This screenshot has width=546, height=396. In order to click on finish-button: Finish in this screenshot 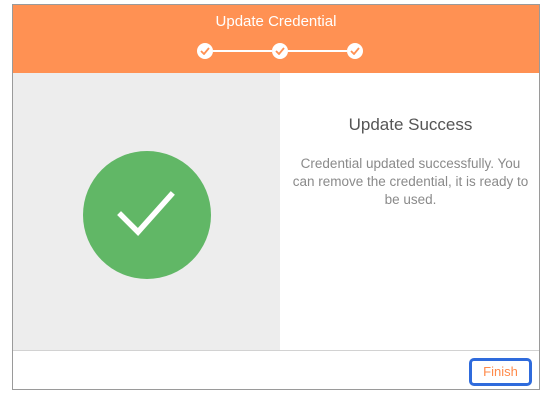, I will do `click(500, 372)`.